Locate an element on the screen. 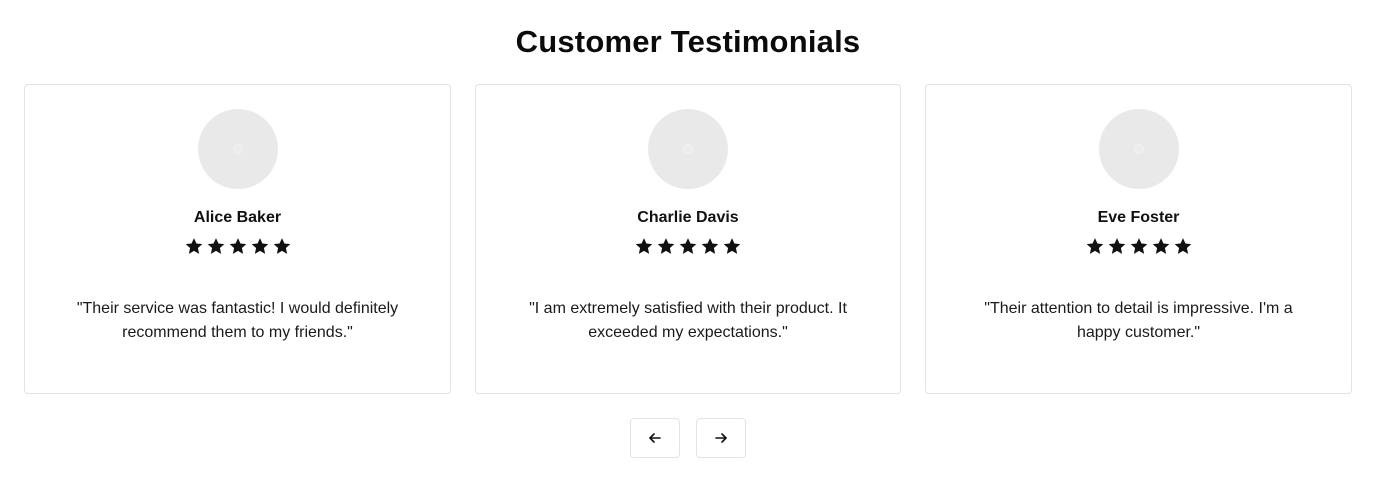 Image resolution: width=1376 pixels, height=482 pixels. customer-name: Charlie Davis is located at coordinates (688, 217).